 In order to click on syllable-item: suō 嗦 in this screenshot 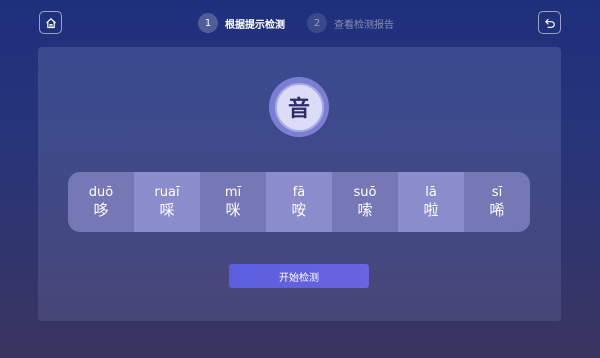, I will do `click(365, 202)`.